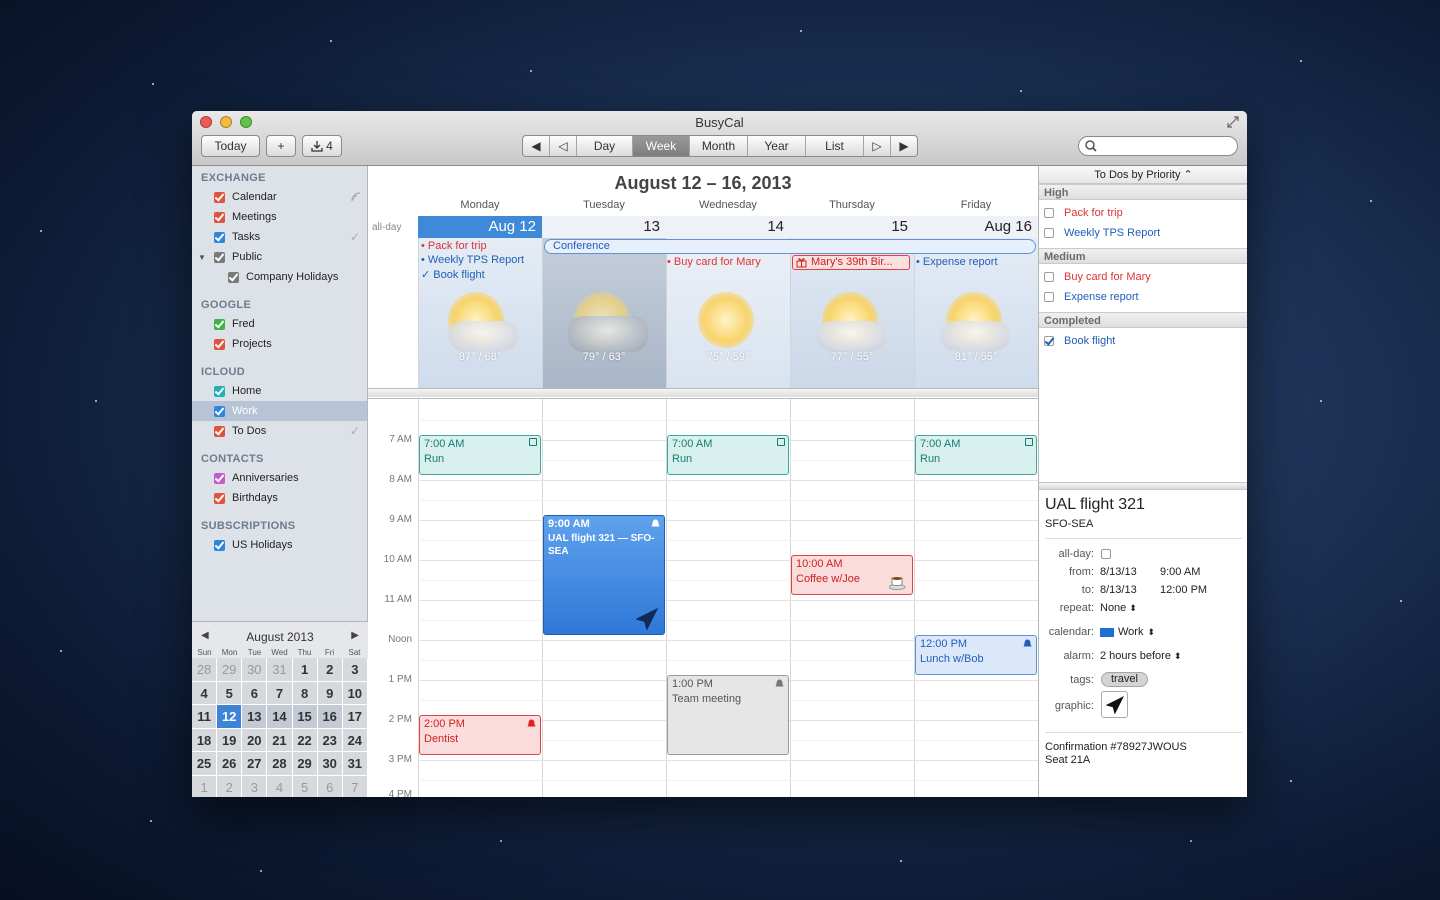 This screenshot has width=1440, height=900. What do you see at coordinates (1124, 679) in the screenshot?
I see `tag-travel: travel` at bounding box center [1124, 679].